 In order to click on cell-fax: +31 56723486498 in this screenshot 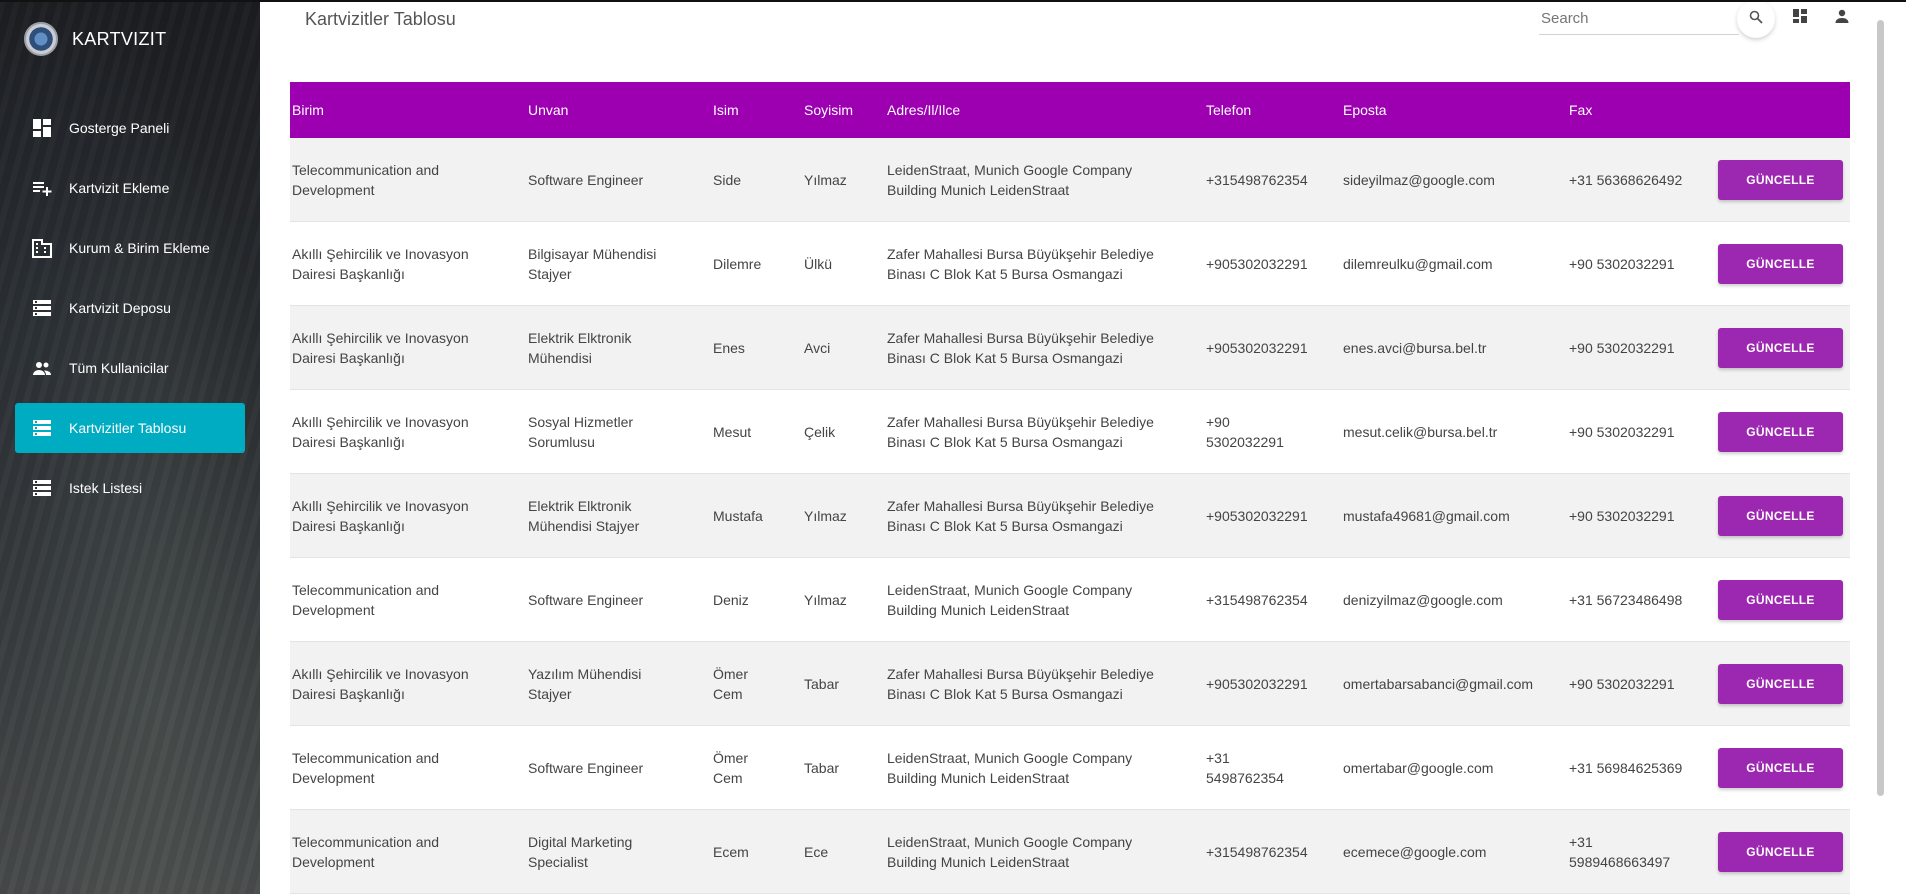, I will do `click(1625, 600)`.